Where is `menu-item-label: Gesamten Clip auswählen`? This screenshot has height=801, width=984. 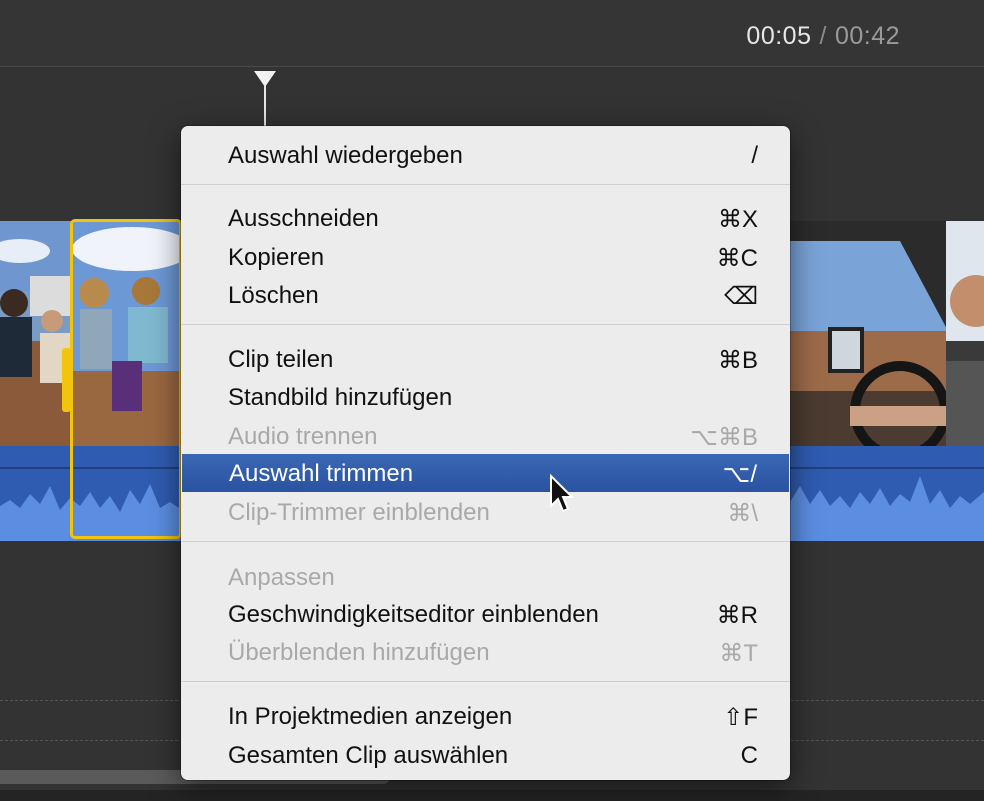 menu-item-label: Gesamten Clip auswählen is located at coordinates (368, 755).